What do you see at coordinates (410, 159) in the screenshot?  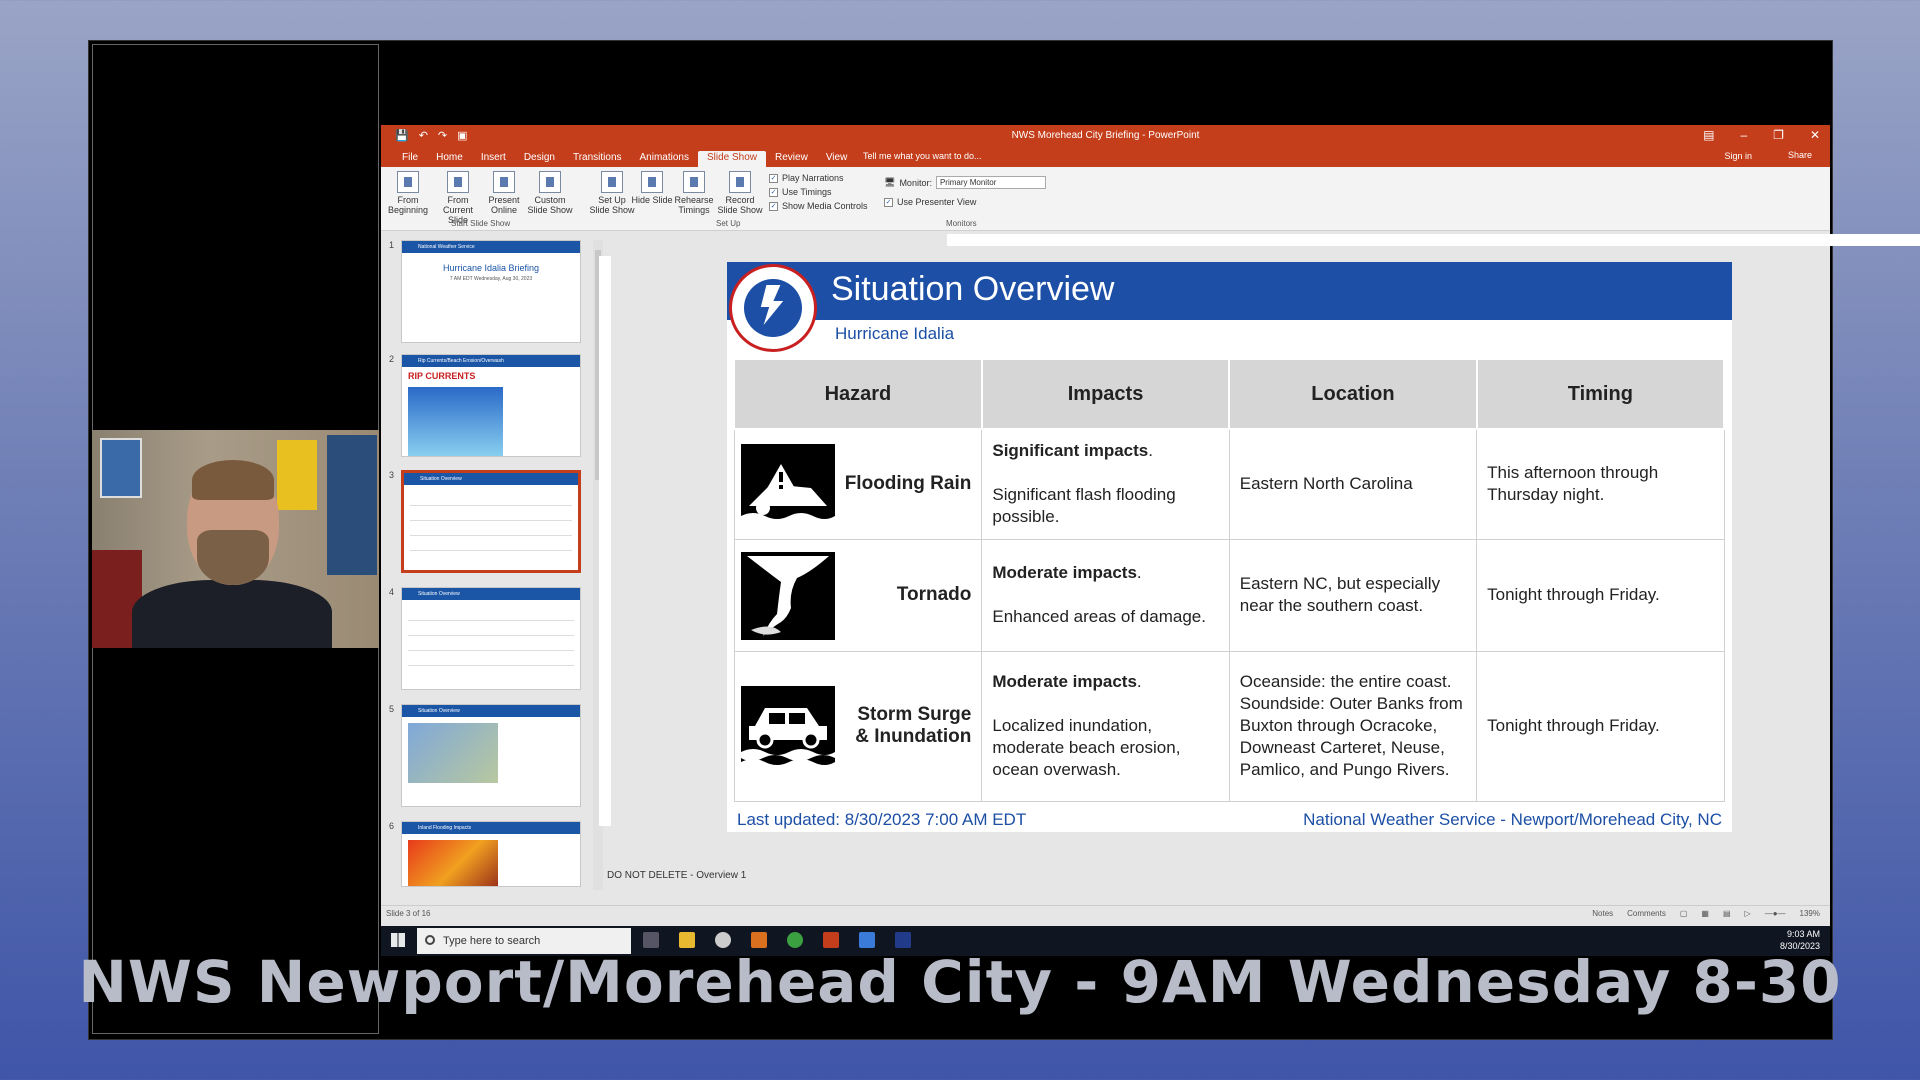 I see `tab-file: File` at bounding box center [410, 159].